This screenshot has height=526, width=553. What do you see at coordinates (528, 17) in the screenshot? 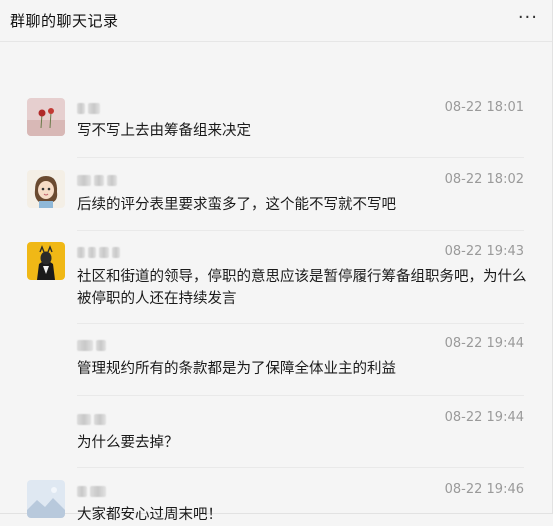
I see `more-options-icon: ···` at bounding box center [528, 17].